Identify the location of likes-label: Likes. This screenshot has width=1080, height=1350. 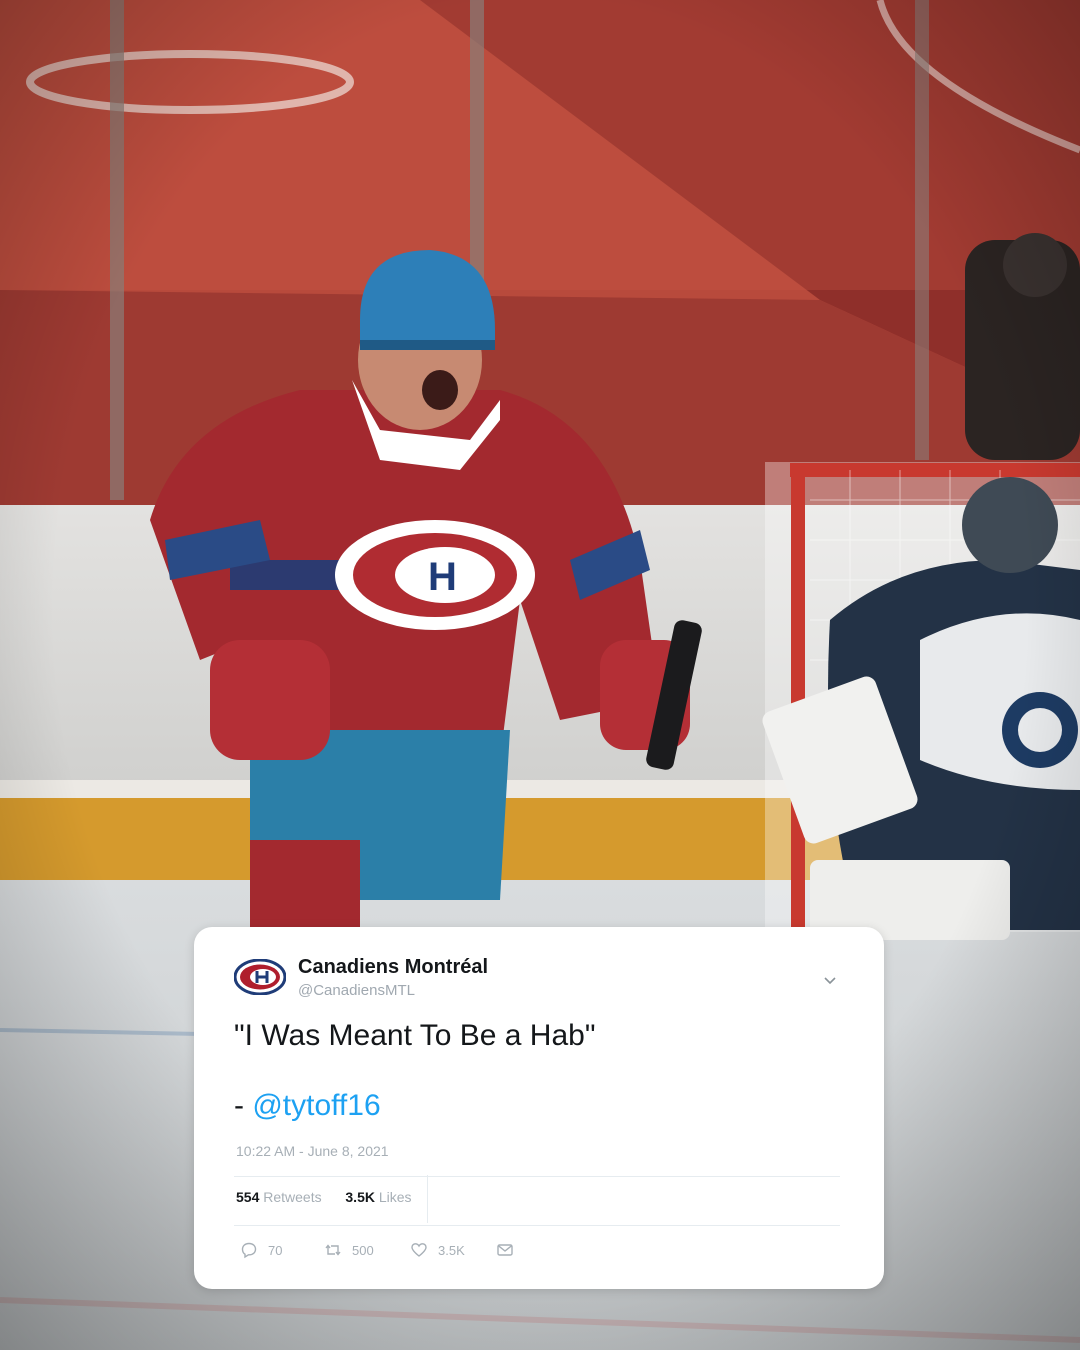
(395, 1197).